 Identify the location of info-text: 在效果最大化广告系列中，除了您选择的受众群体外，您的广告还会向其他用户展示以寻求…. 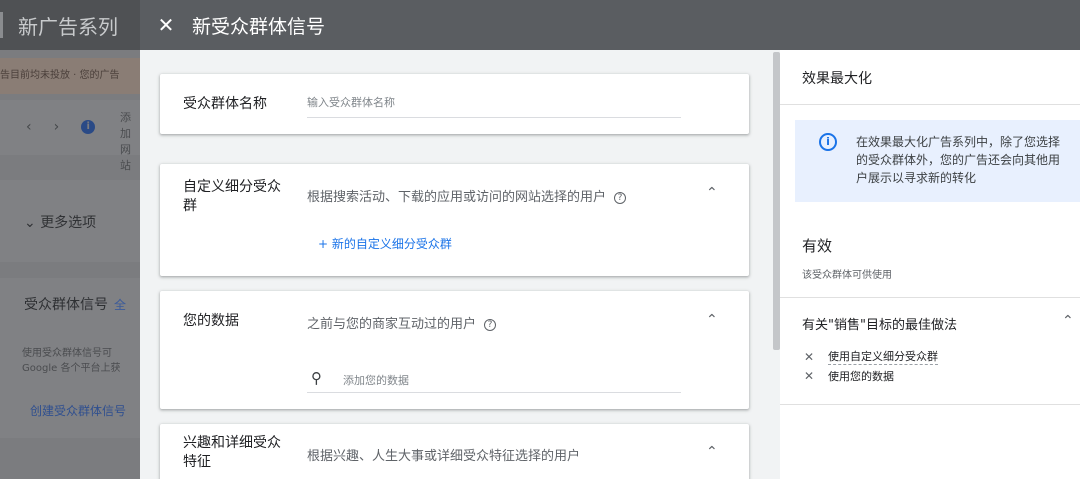
(958, 160).